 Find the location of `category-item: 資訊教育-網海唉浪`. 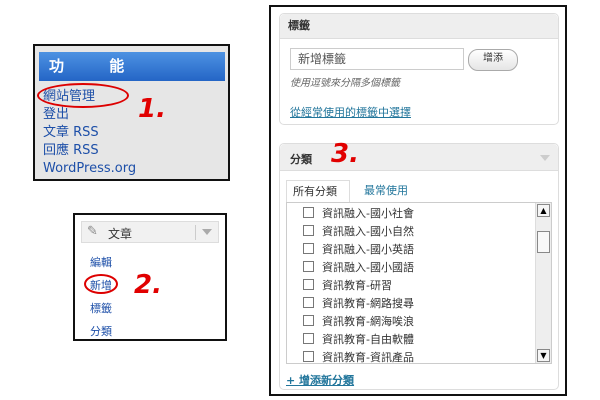

category-item: 資訊教育-網海唉浪 is located at coordinates (358, 321).